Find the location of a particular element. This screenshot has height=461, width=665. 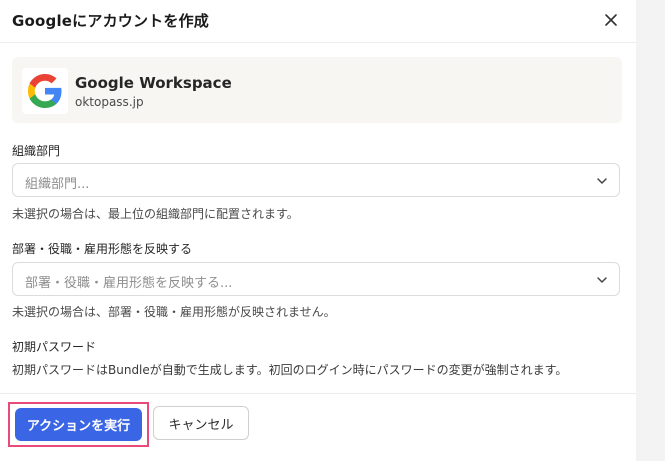

highlight-box: アクションを実行 is located at coordinates (78, 424).